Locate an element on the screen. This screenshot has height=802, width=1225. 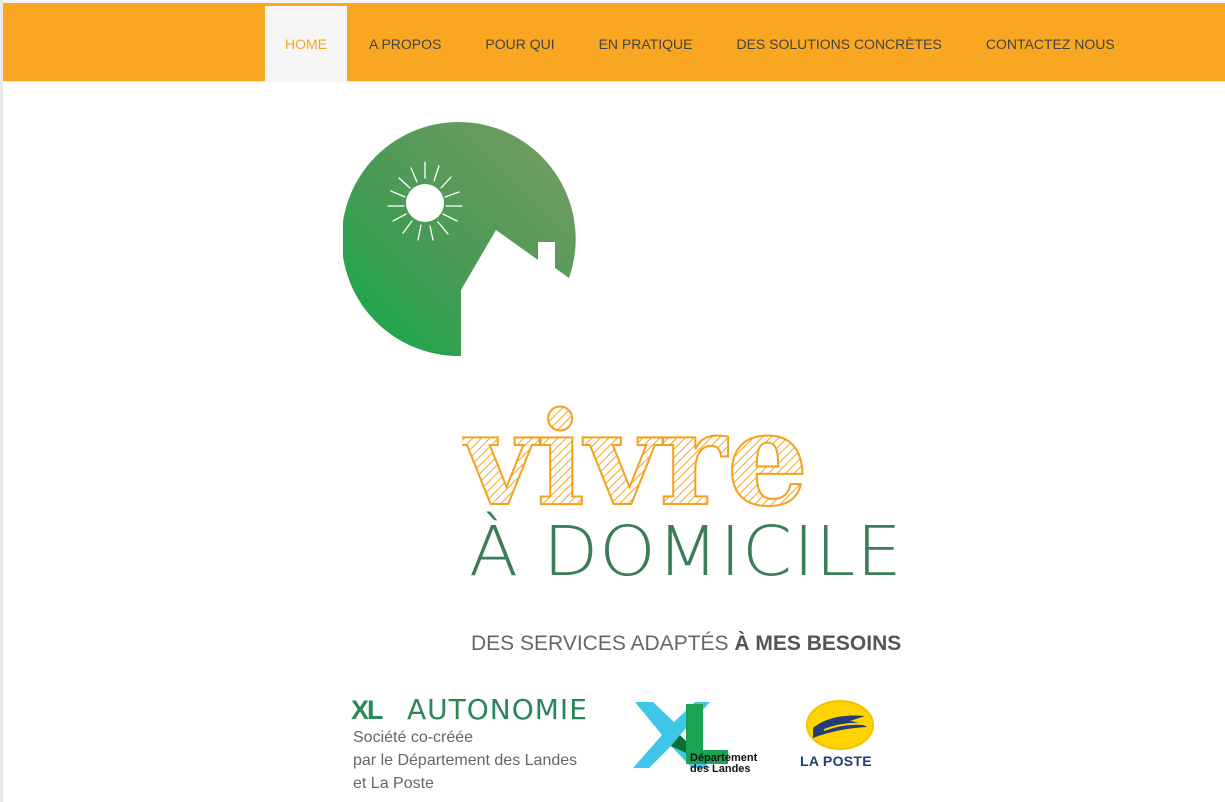
nav-en-pratique: EN PRATIQUE is located at coordinates (646, 44).